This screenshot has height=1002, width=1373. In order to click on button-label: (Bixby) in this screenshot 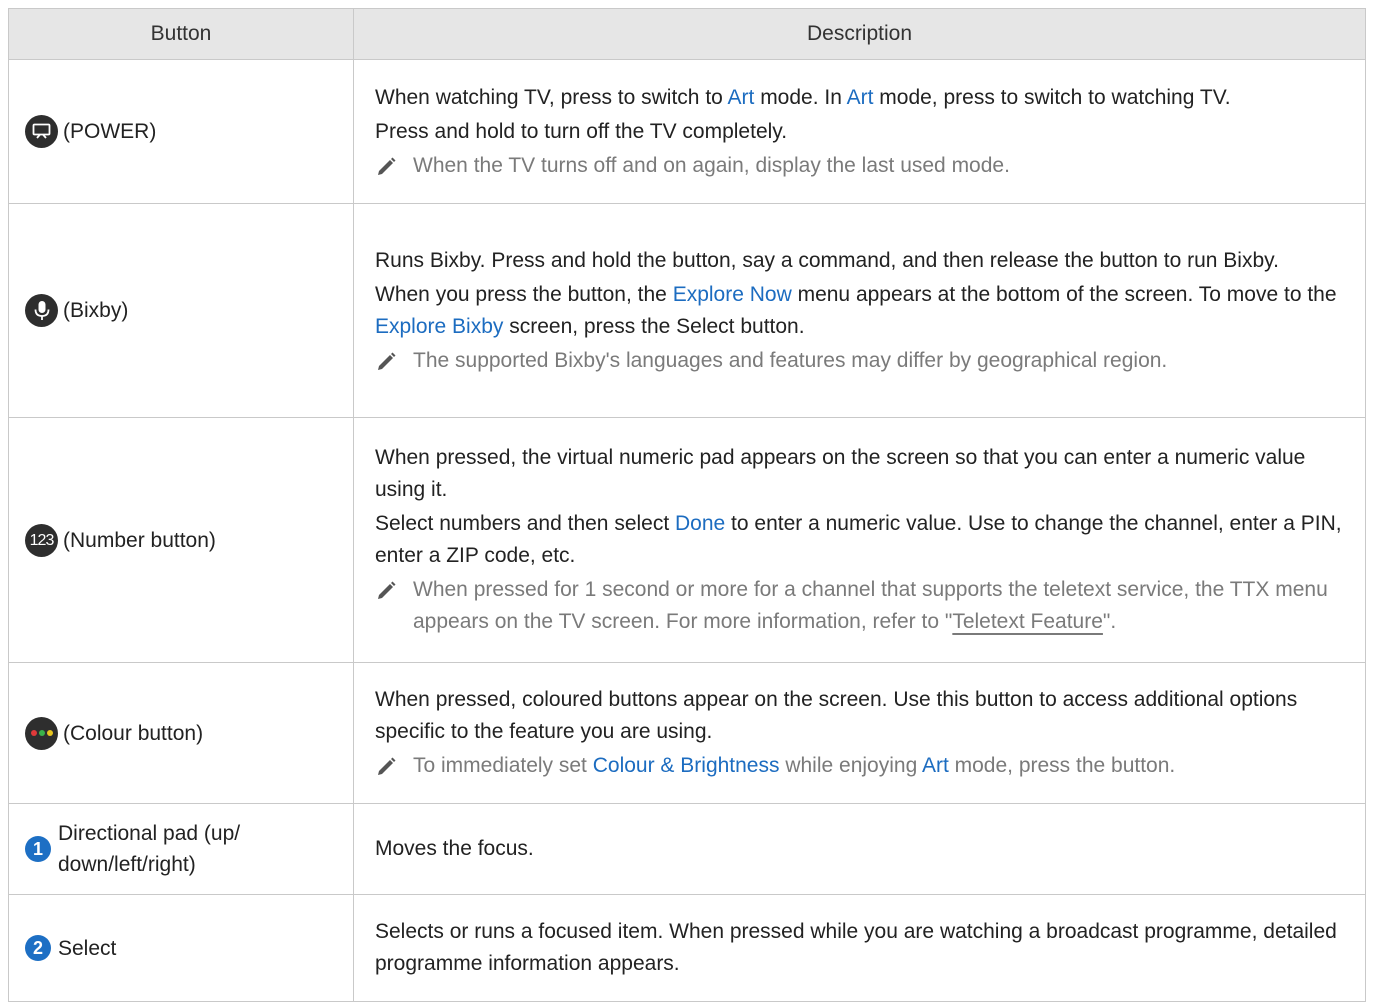, I will do `click(96, 310)`.